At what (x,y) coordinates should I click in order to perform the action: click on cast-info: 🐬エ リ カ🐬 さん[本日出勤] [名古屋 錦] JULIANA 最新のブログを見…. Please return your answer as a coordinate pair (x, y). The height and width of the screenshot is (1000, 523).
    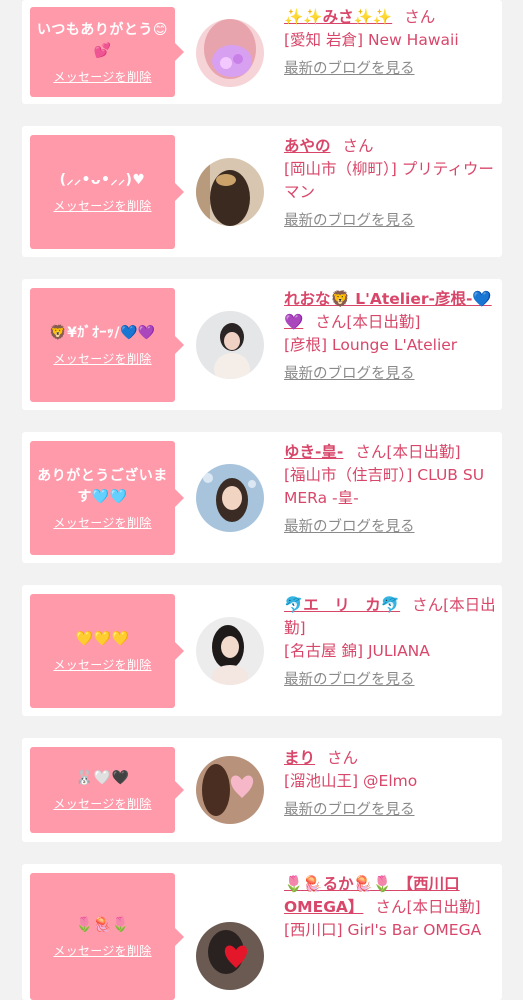
    Looking at the image, I should click on (390, 643).